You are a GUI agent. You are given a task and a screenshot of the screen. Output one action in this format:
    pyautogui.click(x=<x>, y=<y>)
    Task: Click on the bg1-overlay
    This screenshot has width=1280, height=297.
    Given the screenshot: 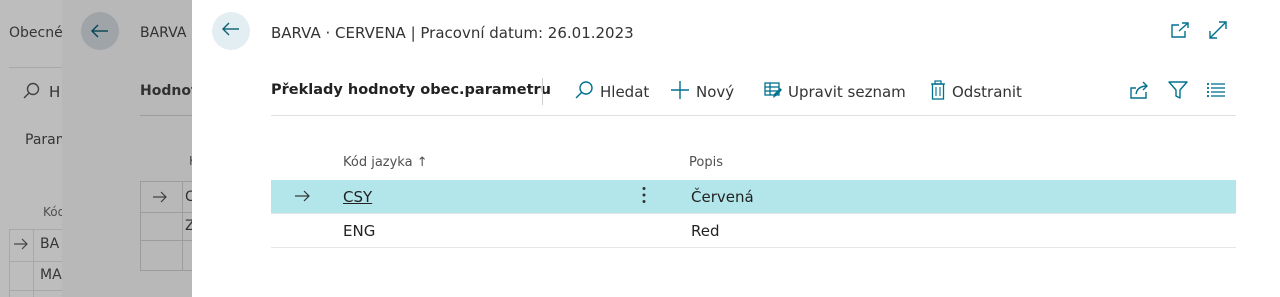 What is the action you would take?
    pyautogui.click(x=31, y=148)
    